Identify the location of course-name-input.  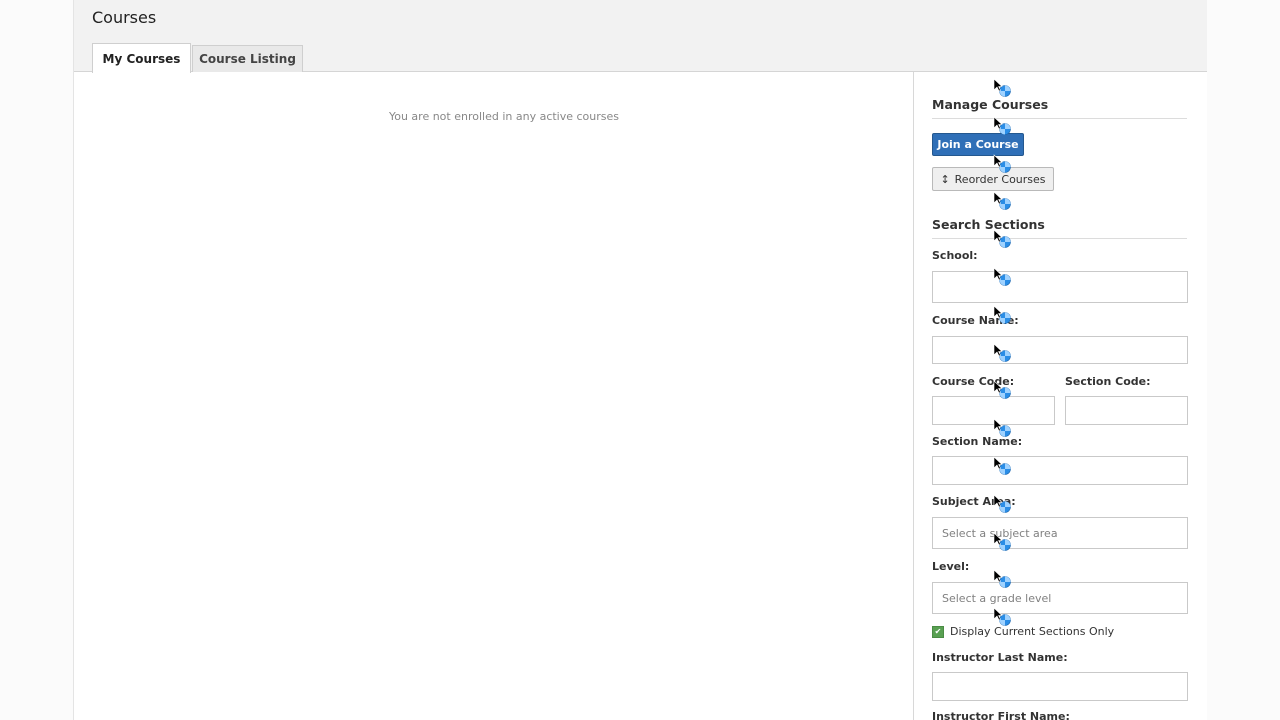
(1060, 350).